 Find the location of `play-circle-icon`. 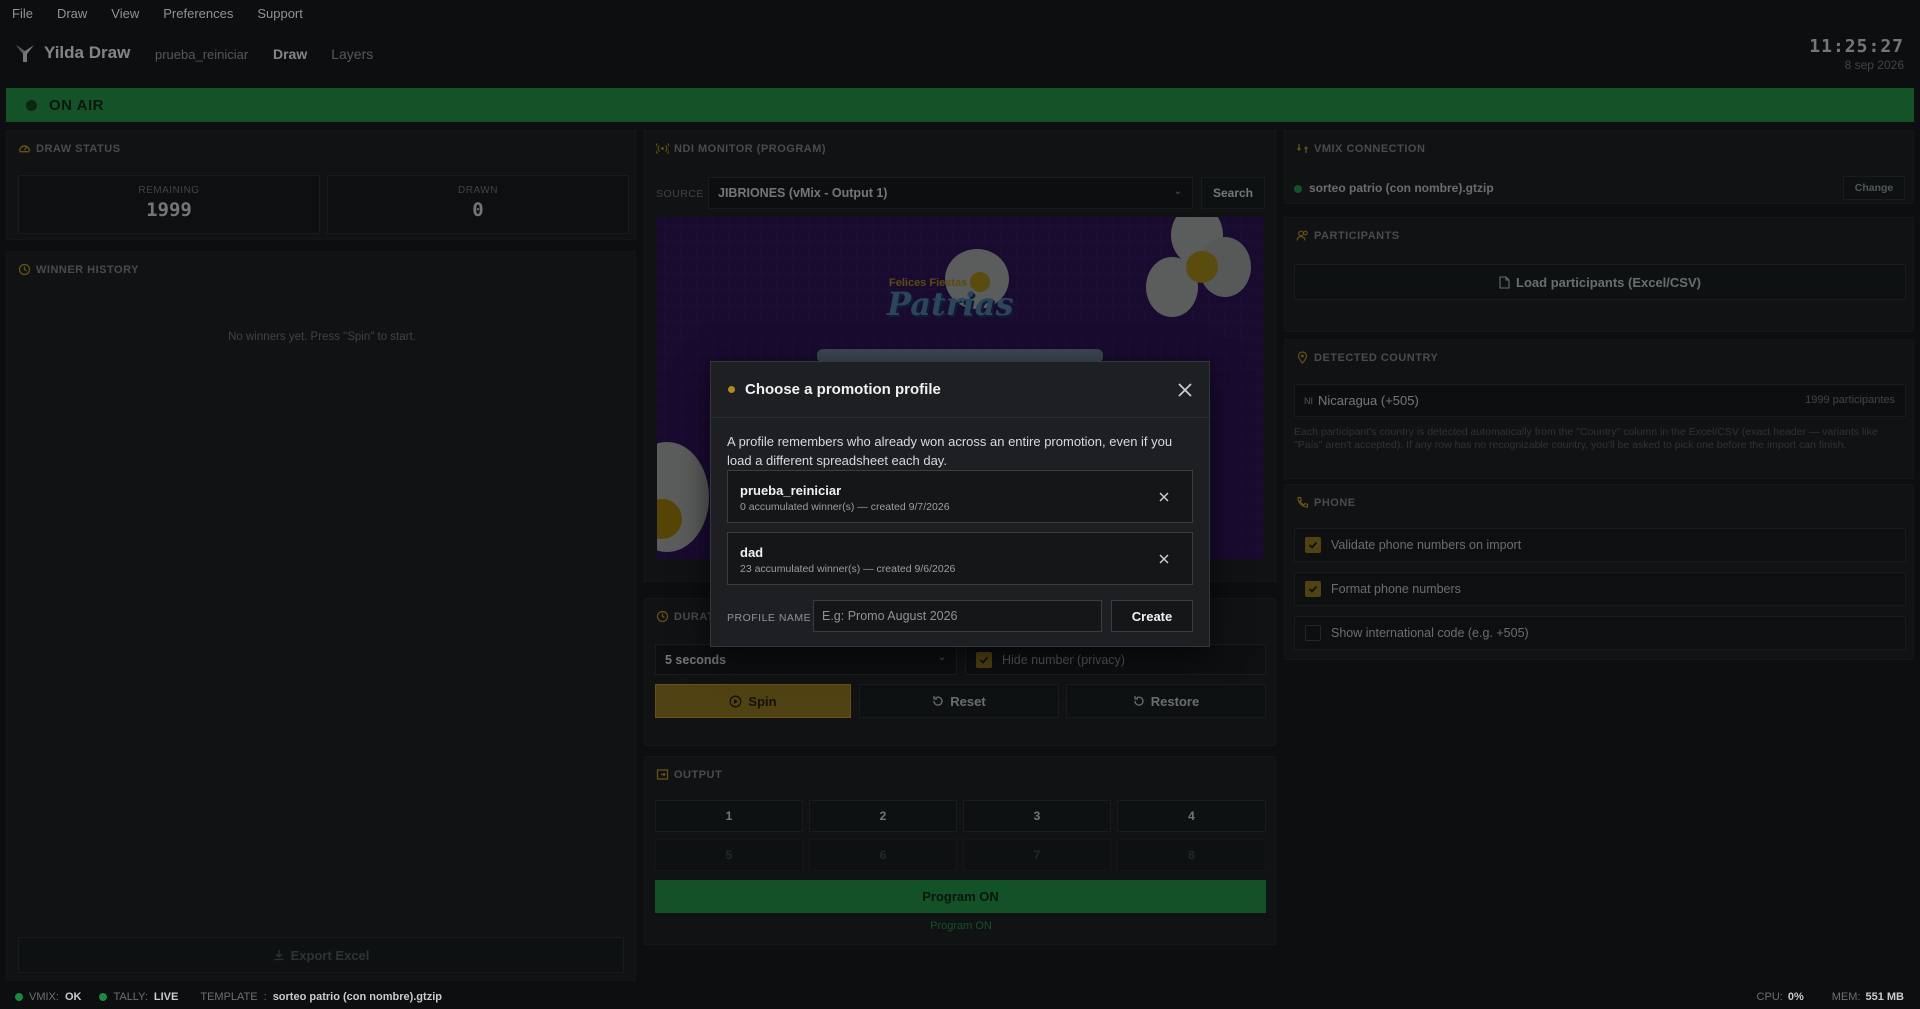

play-circle-icon is located at coordinates (735, 701).